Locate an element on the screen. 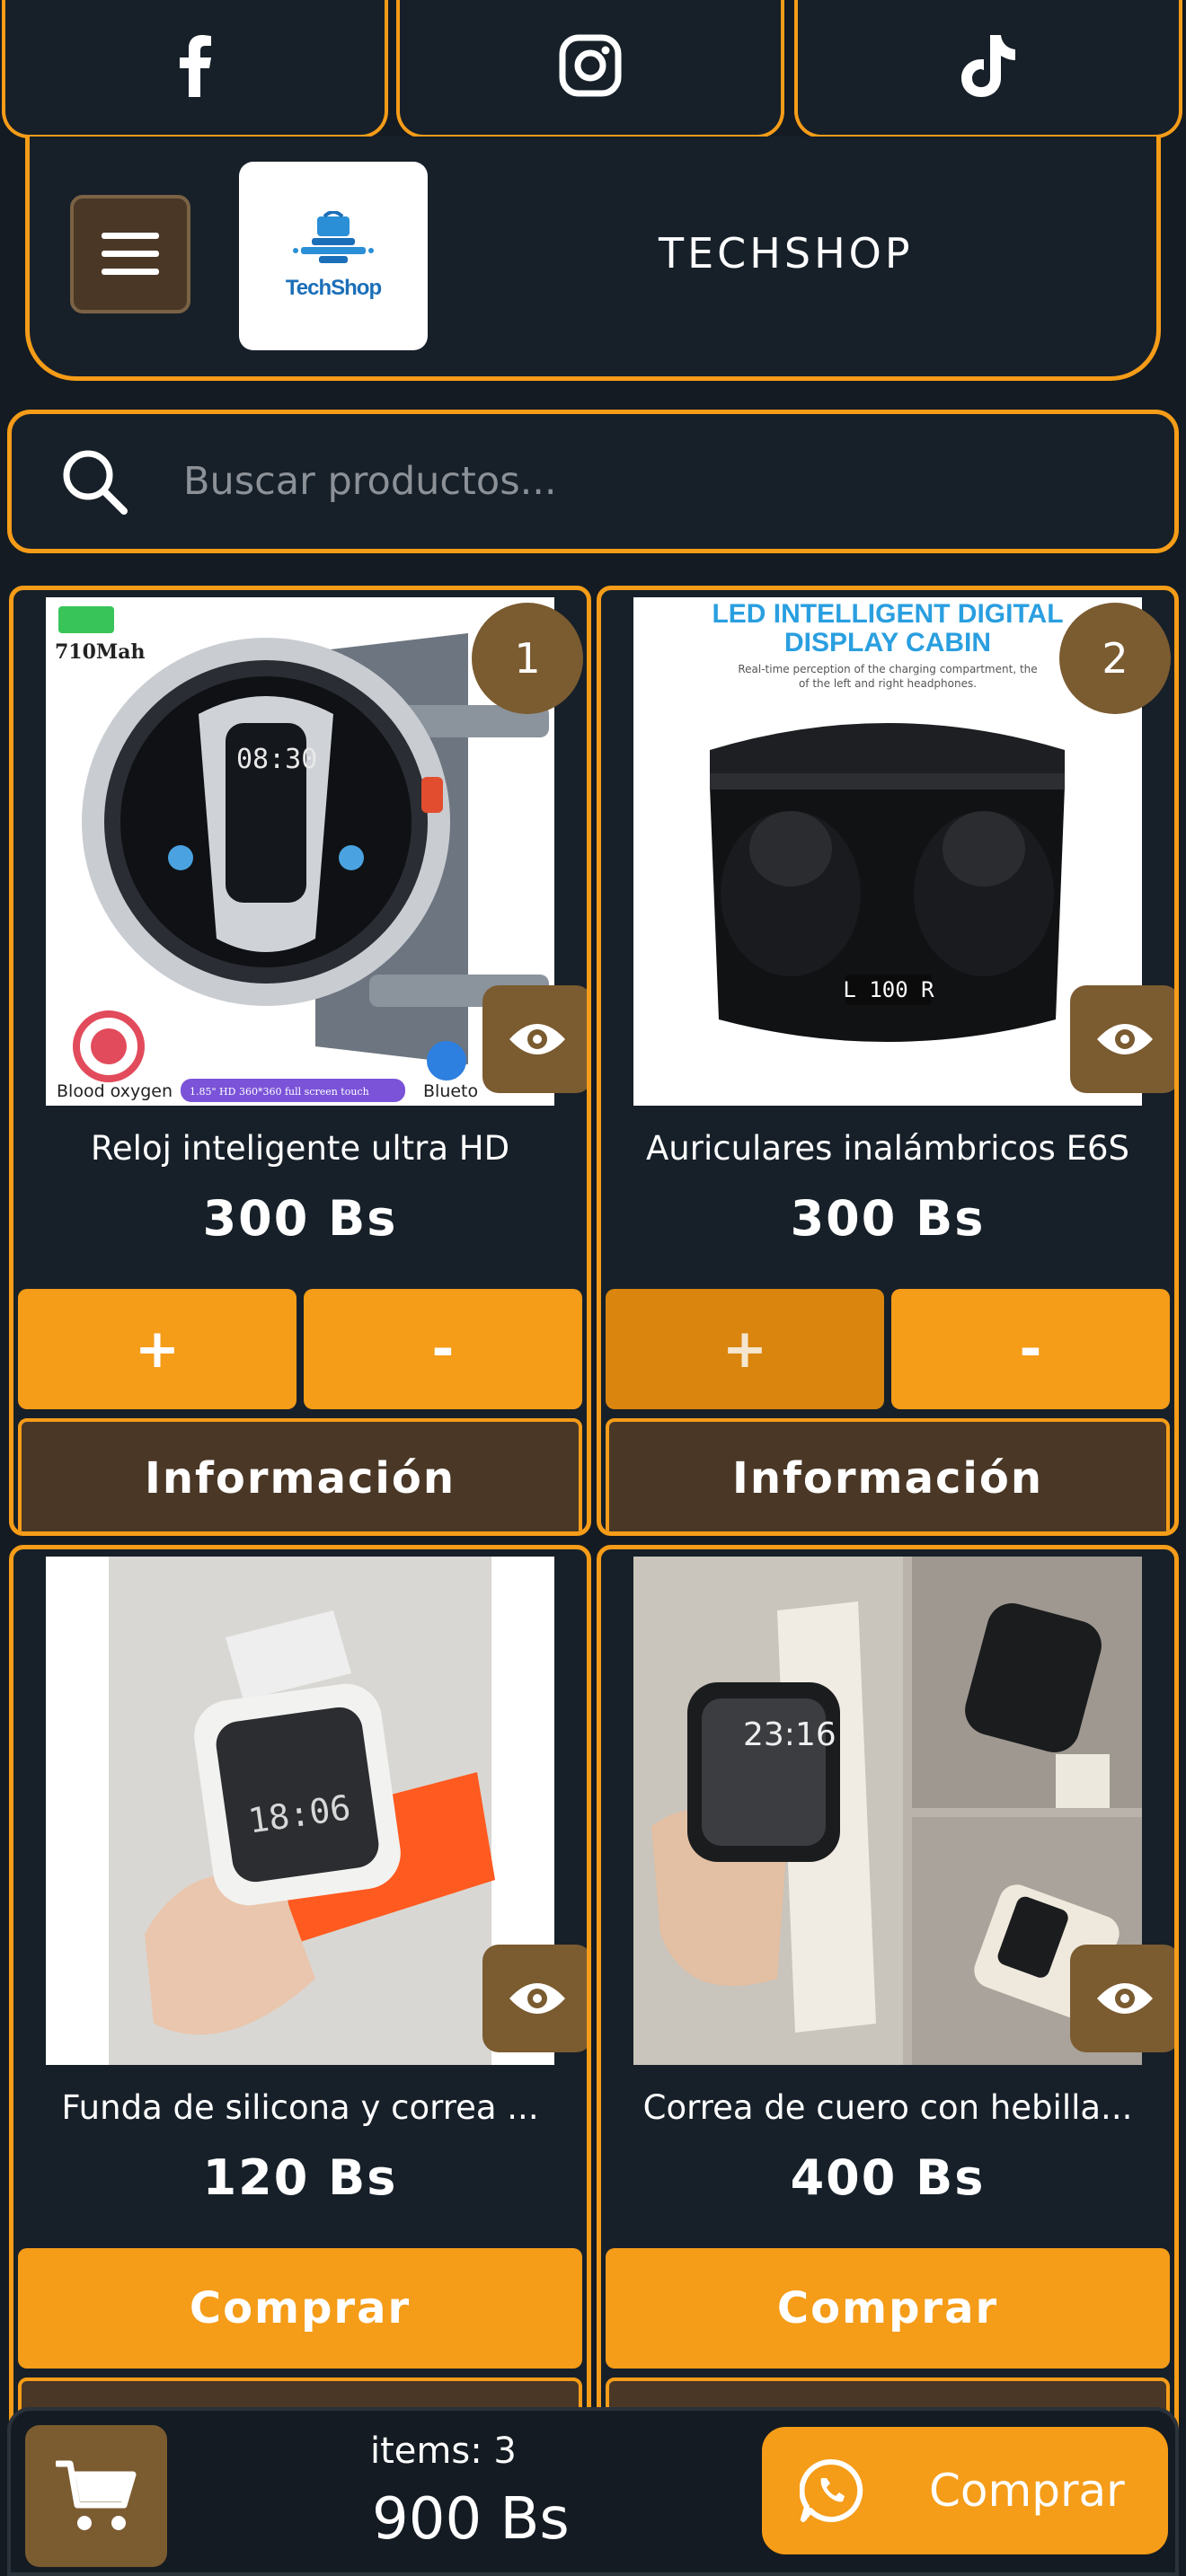 The image size is (1186, 2576). dial-time-text: 08:30 is located at coordinates (276, 759).